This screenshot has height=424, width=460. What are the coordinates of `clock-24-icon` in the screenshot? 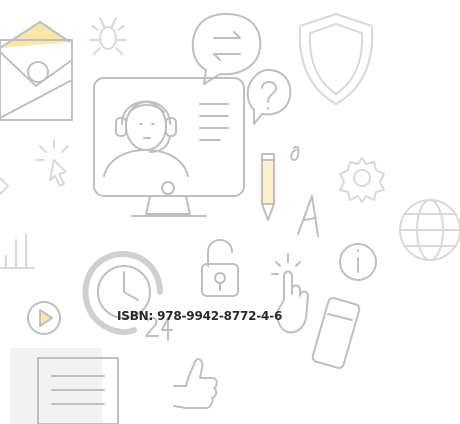 It's located at (127, 296).